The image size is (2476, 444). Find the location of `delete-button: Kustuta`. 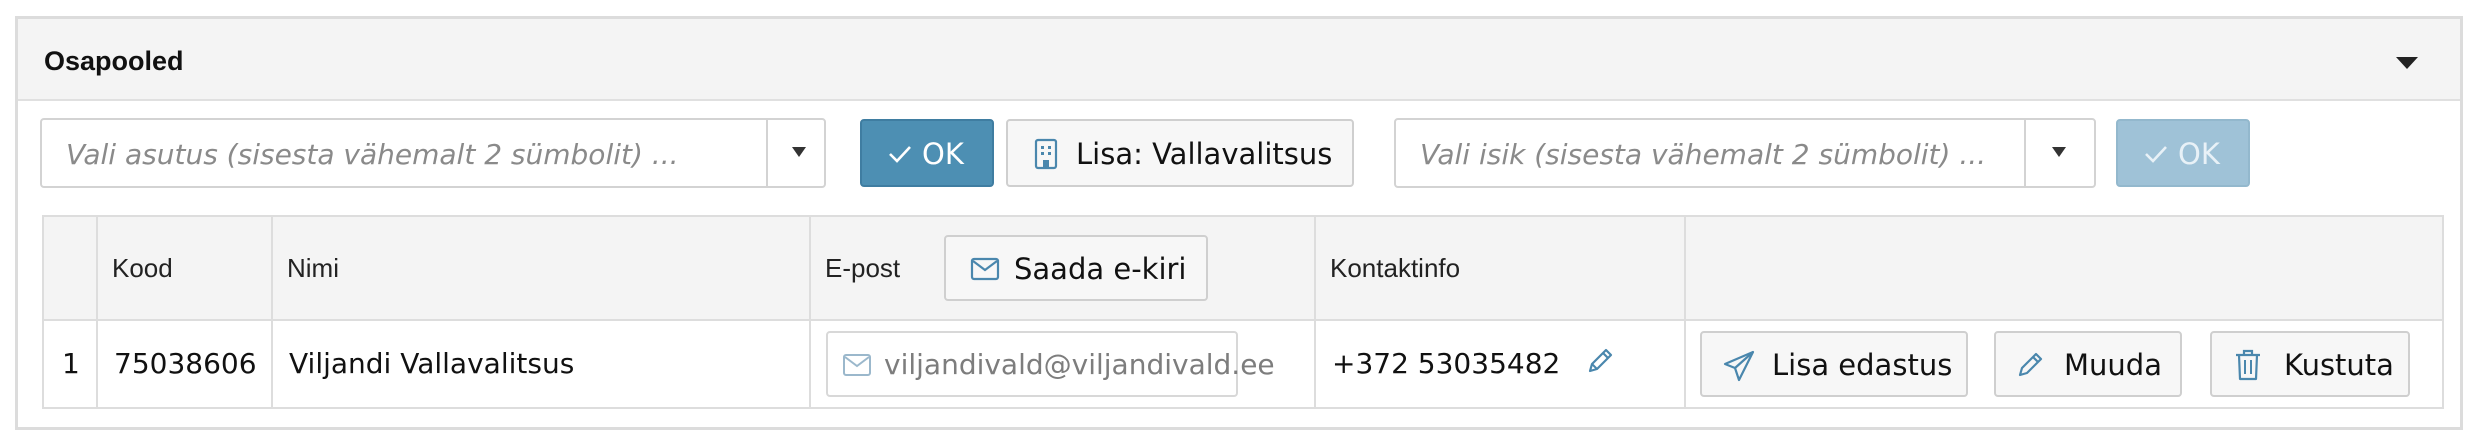

delete-button: Kustuta is located at coordinates (2310, 364).